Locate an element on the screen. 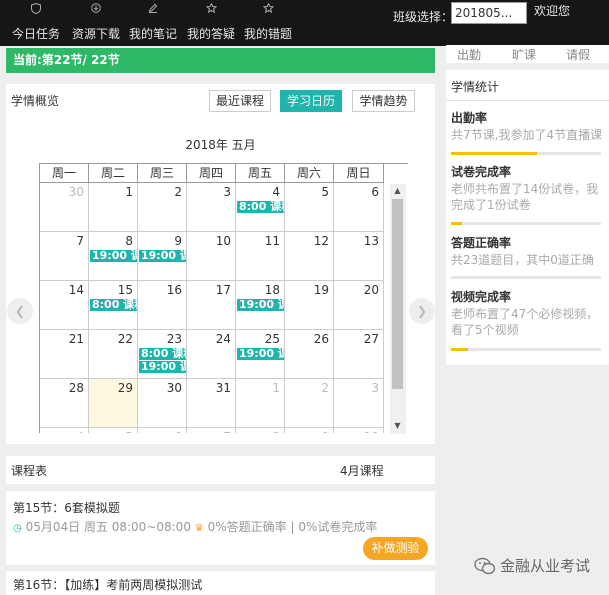 This screenshot has width=609, height=595. nav-my-notes: 我的笔记 is located at coordinates (153, 23).